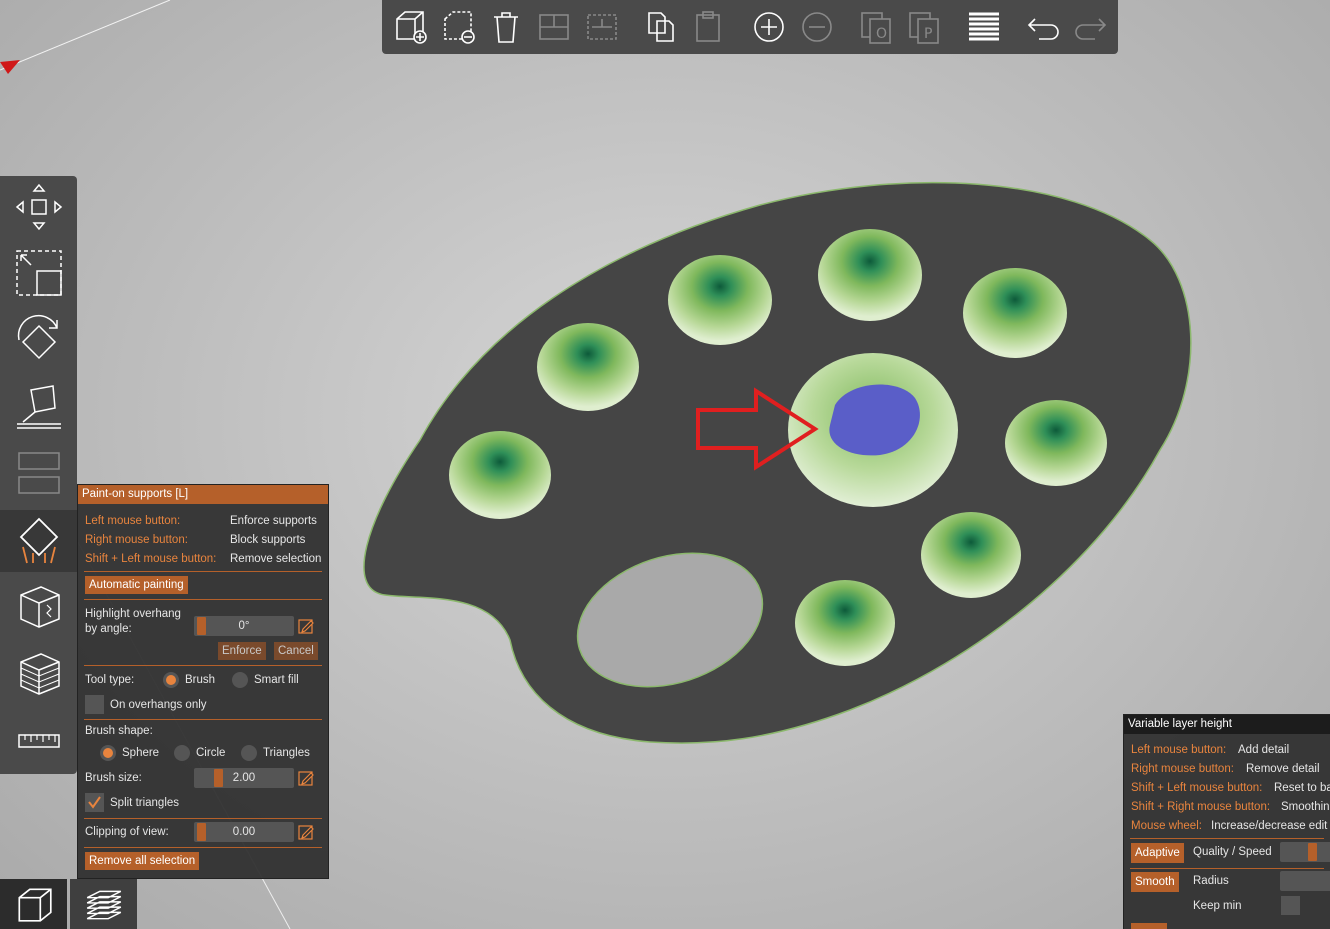 This screenshot has width=1330, height=929. Describe the element at coordinates (1201, 807) in the screenshot. I see `shift-right-label: Shift + Right mouse button:` at that location.